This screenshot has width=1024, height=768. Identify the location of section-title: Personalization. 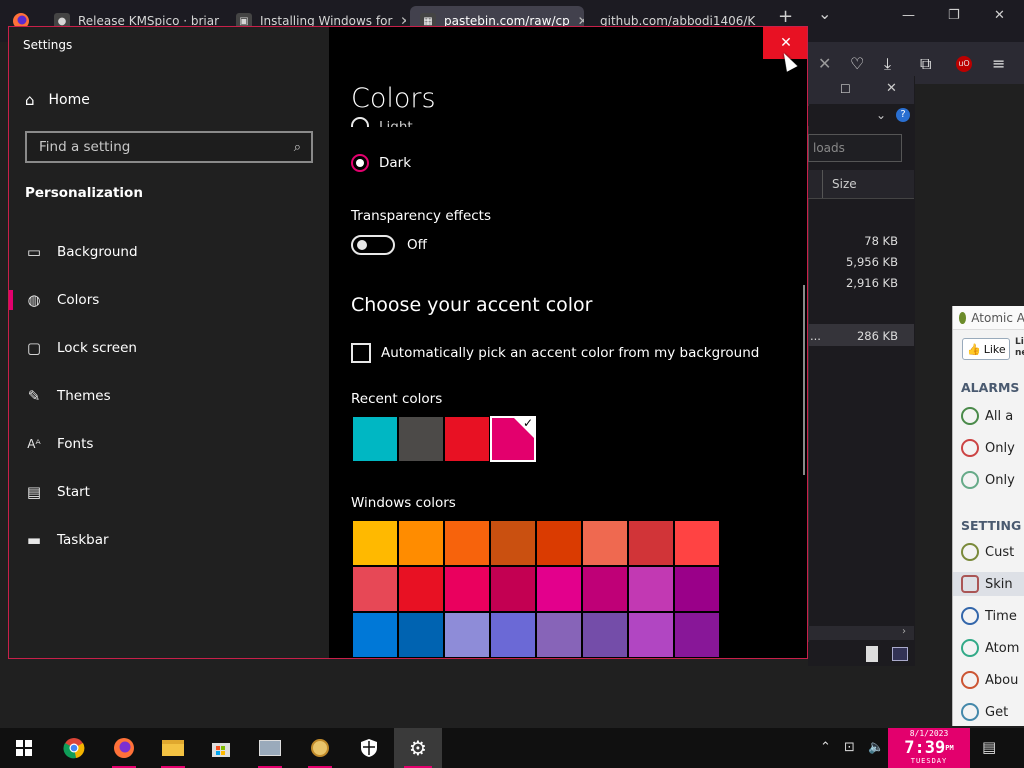
(84, 193).